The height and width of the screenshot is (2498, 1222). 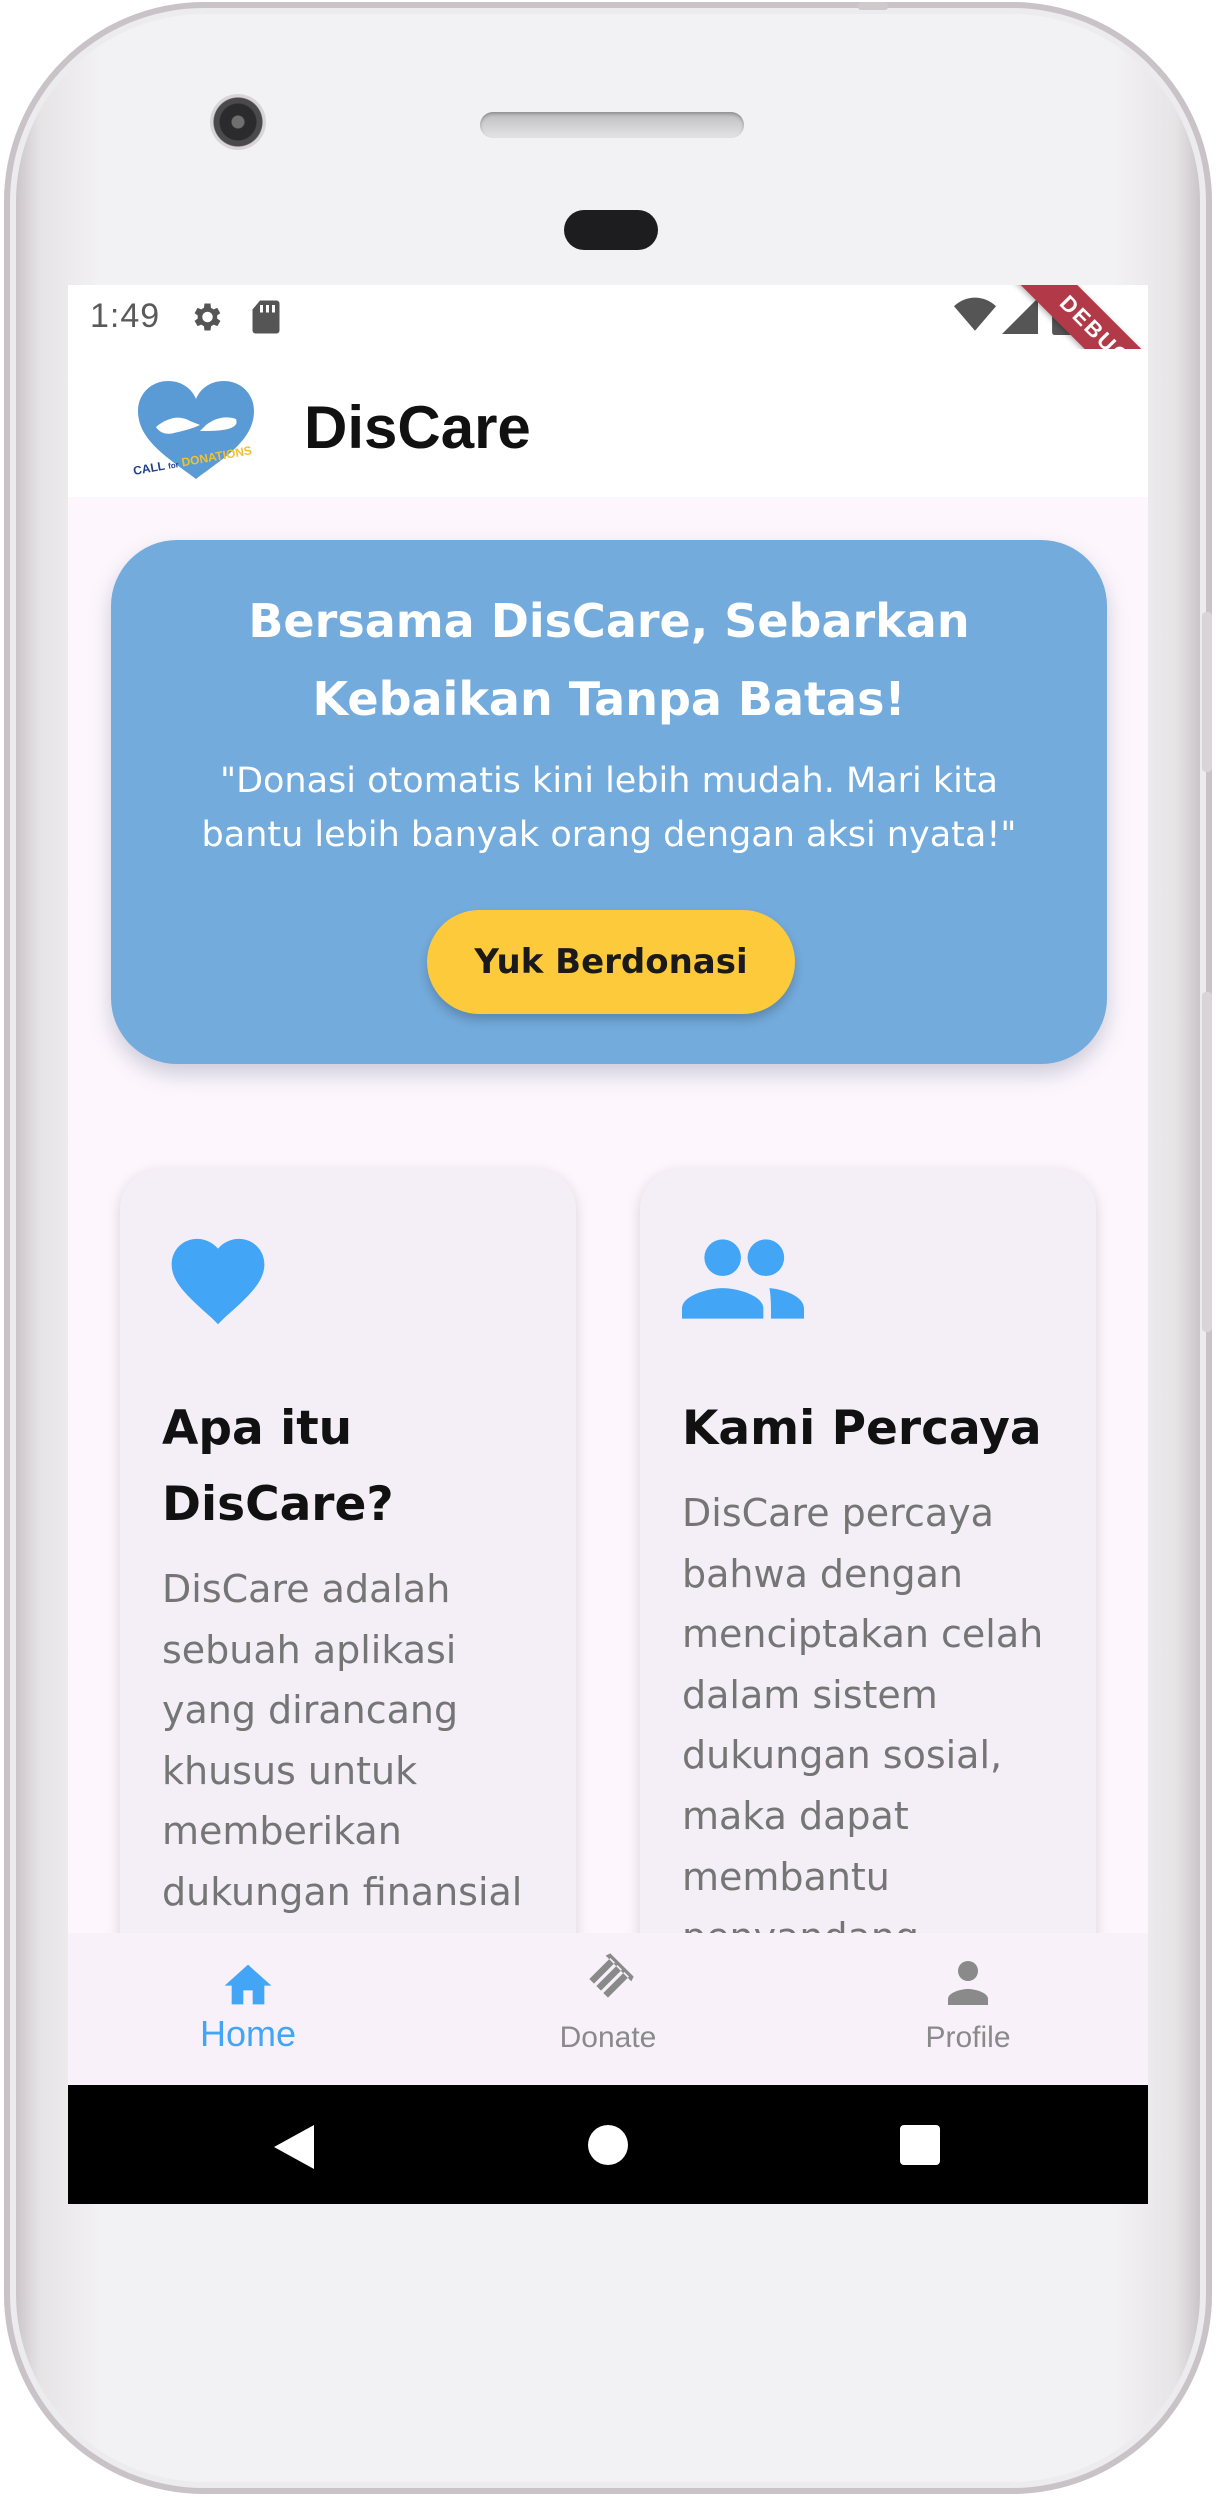 What do you see at coordinates (417, 427) in the screenshot?
I see `app-title: DisCare` at bounding box center [417, 427].